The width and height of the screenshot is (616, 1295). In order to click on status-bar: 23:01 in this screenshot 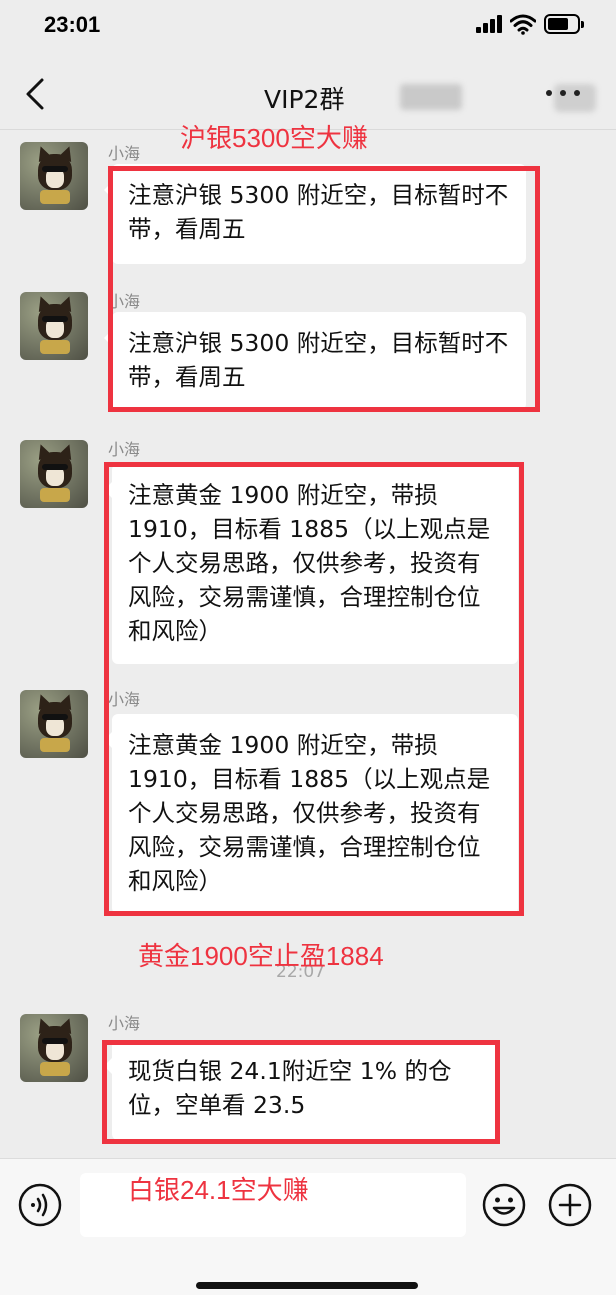, I will do `click(308, 26)`.